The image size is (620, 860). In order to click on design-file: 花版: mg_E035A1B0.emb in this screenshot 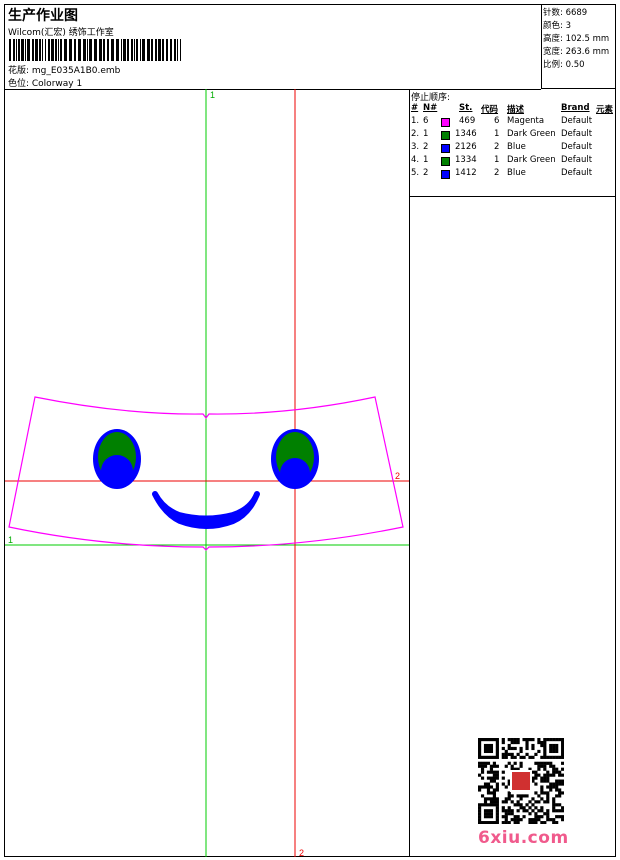, I will do `click(64, 71)`.